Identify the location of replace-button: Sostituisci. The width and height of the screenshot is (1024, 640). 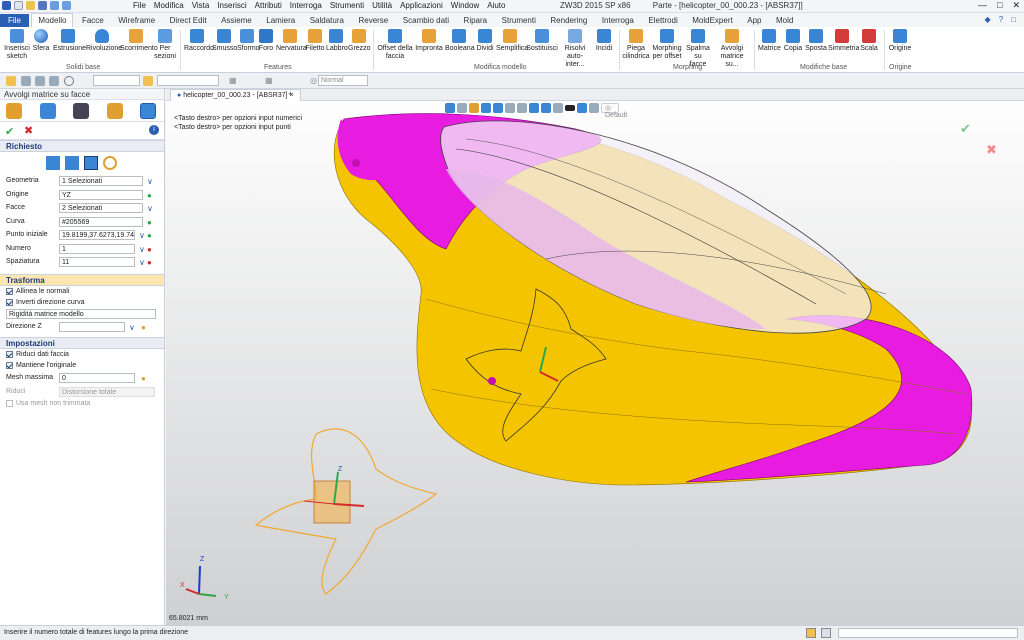
(542, 41).